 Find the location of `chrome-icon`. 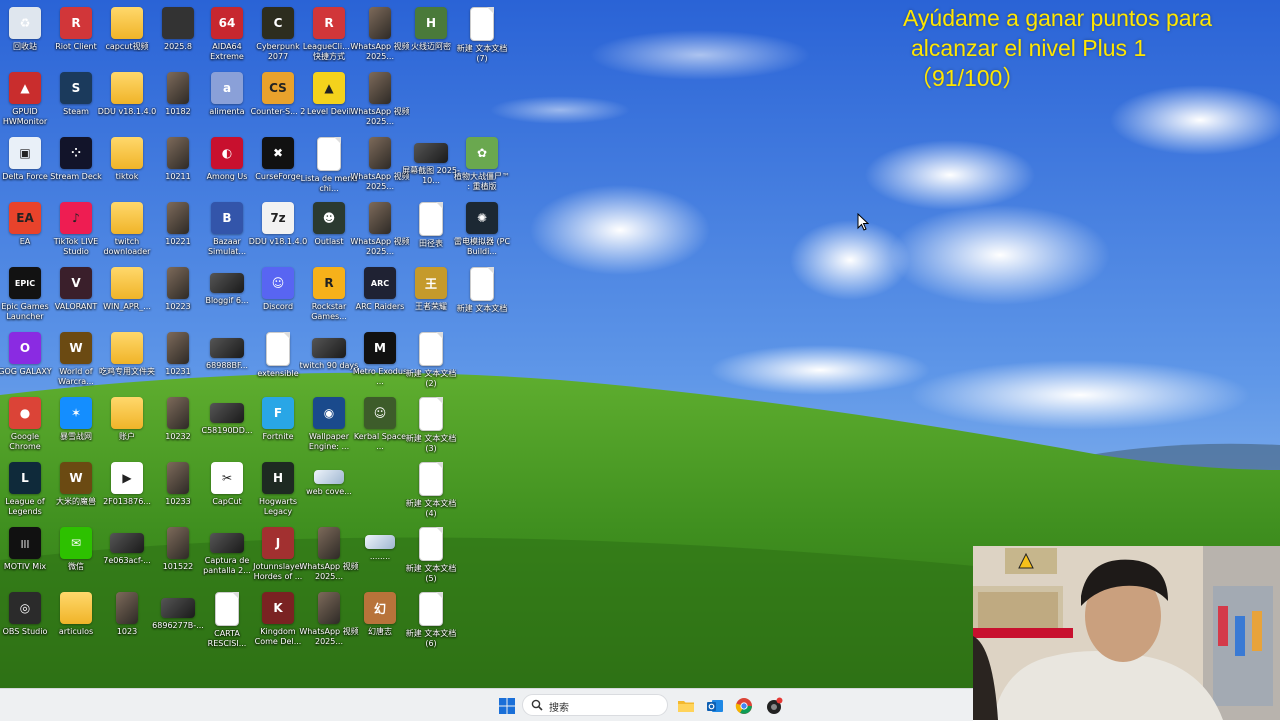

chrome-icon is located at coordinates (744, 706).